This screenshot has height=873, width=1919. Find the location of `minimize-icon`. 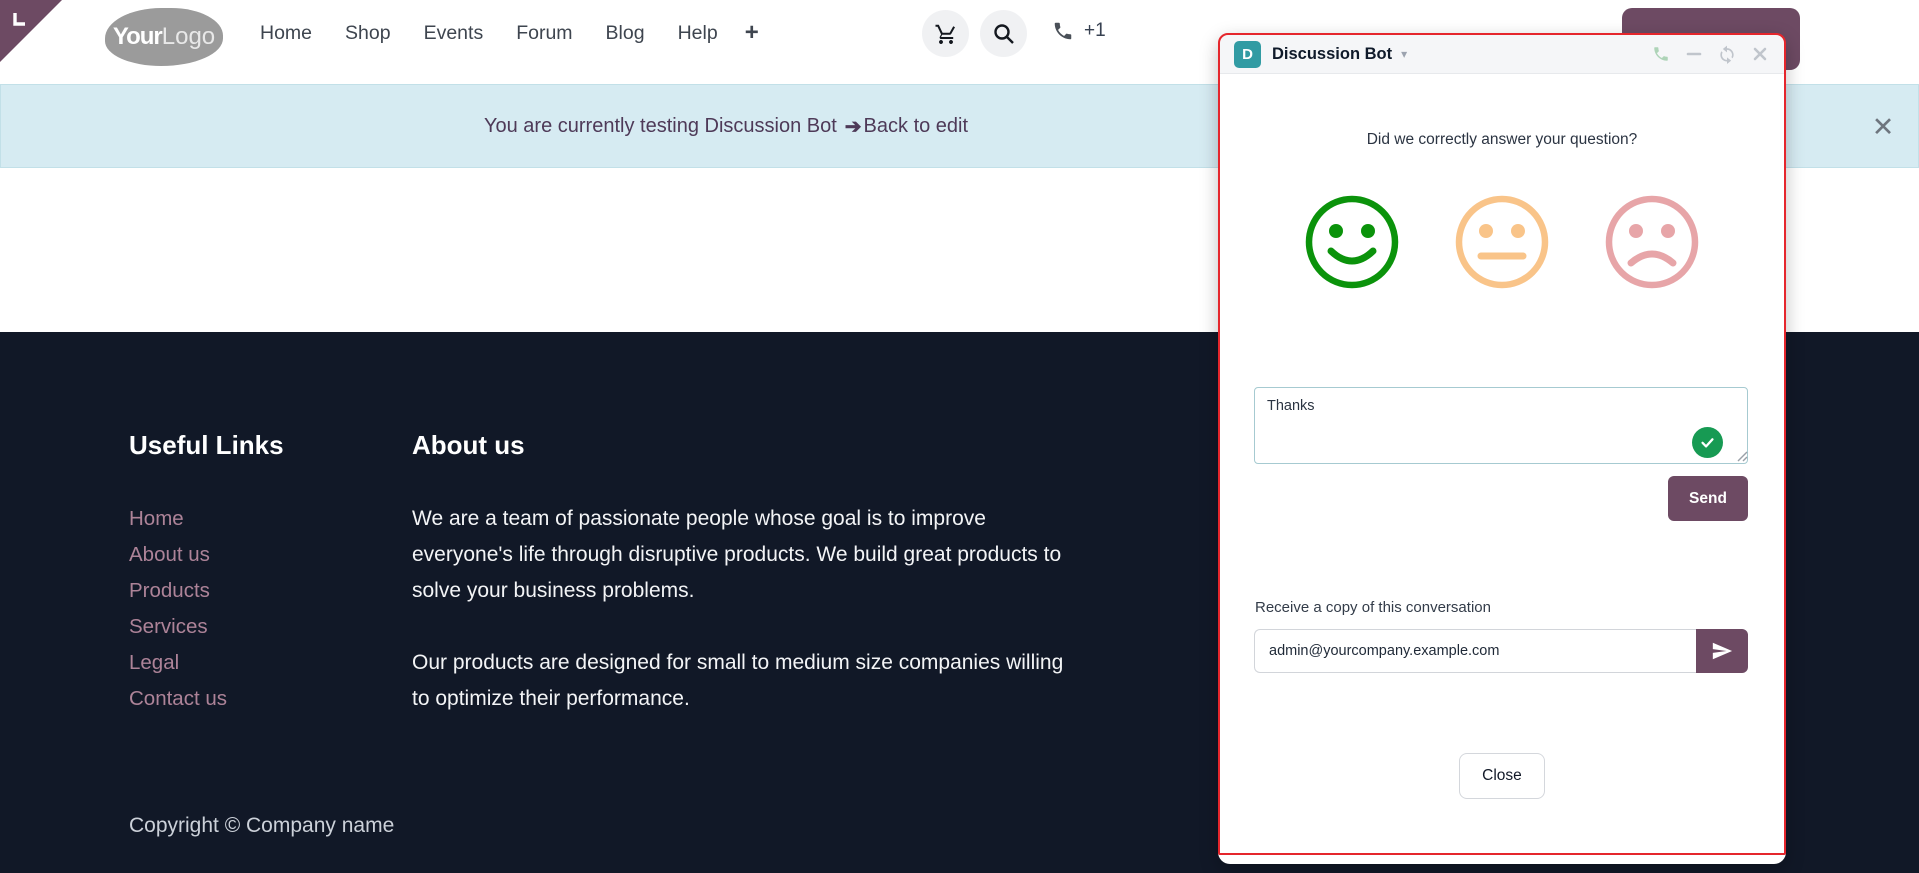

minimize-icon is located at coordinates (1694, 54).